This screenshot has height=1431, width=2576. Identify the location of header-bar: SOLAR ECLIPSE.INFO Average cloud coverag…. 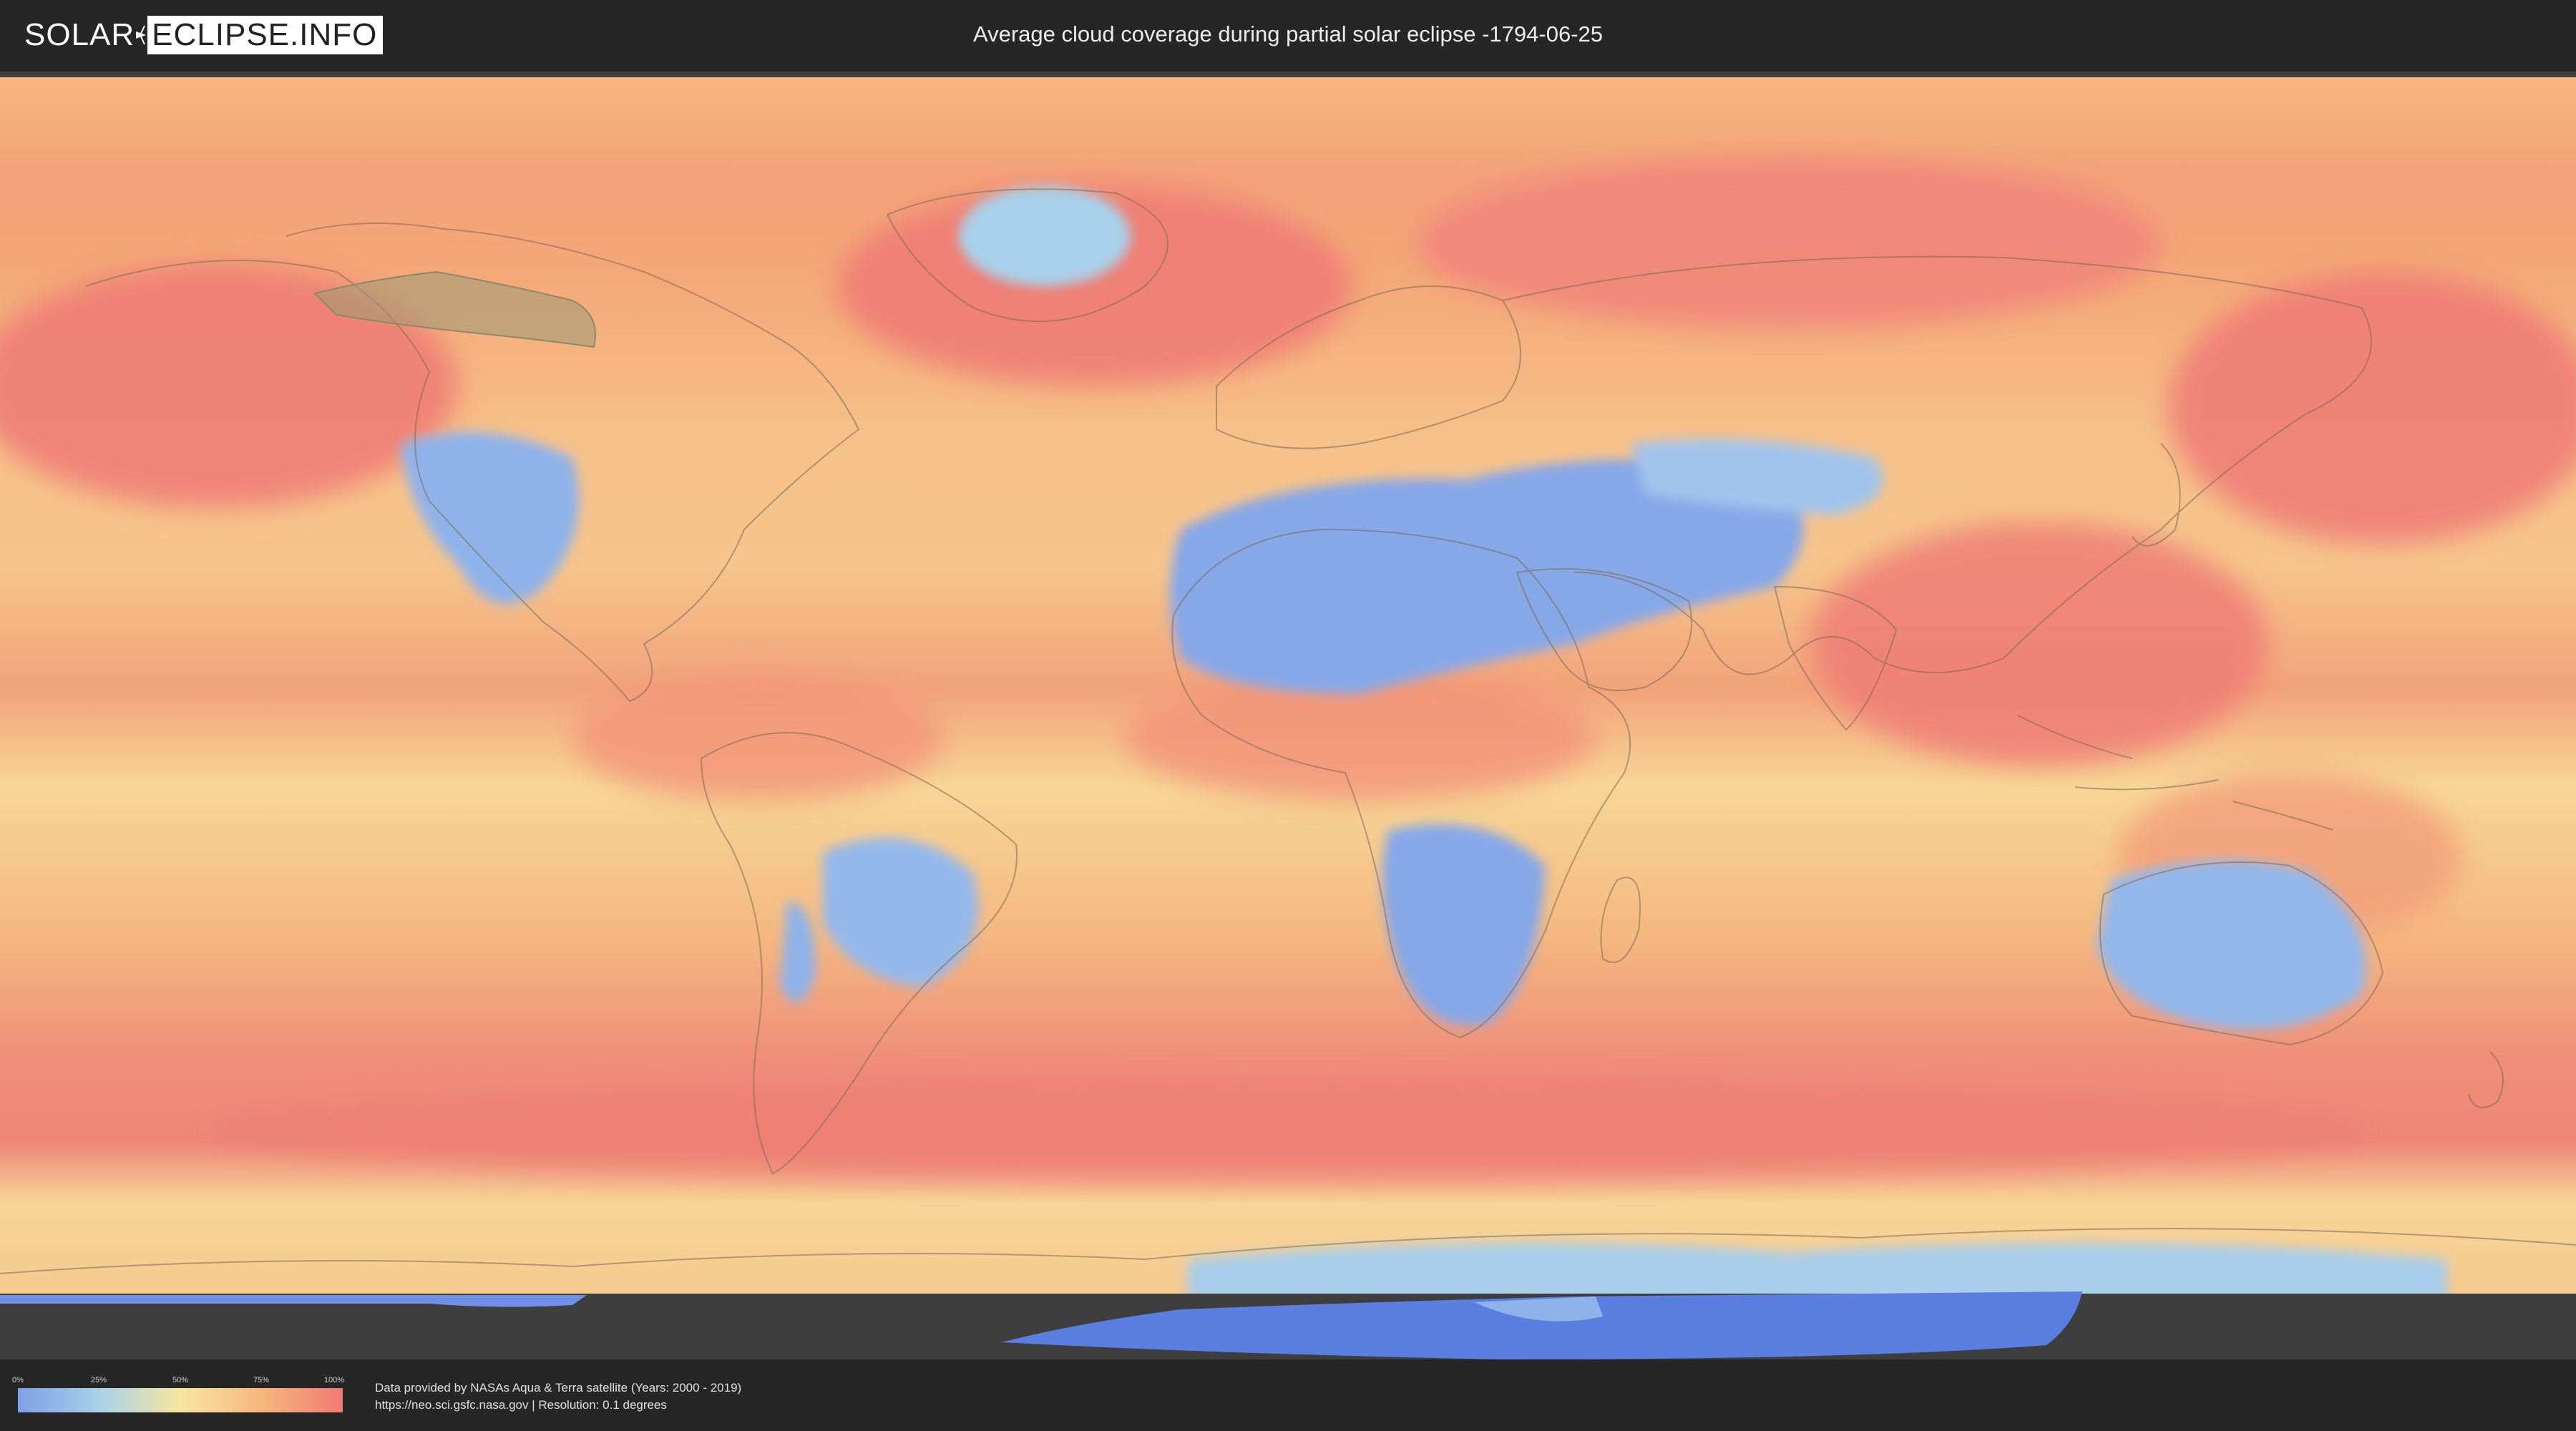
(1288, 36).